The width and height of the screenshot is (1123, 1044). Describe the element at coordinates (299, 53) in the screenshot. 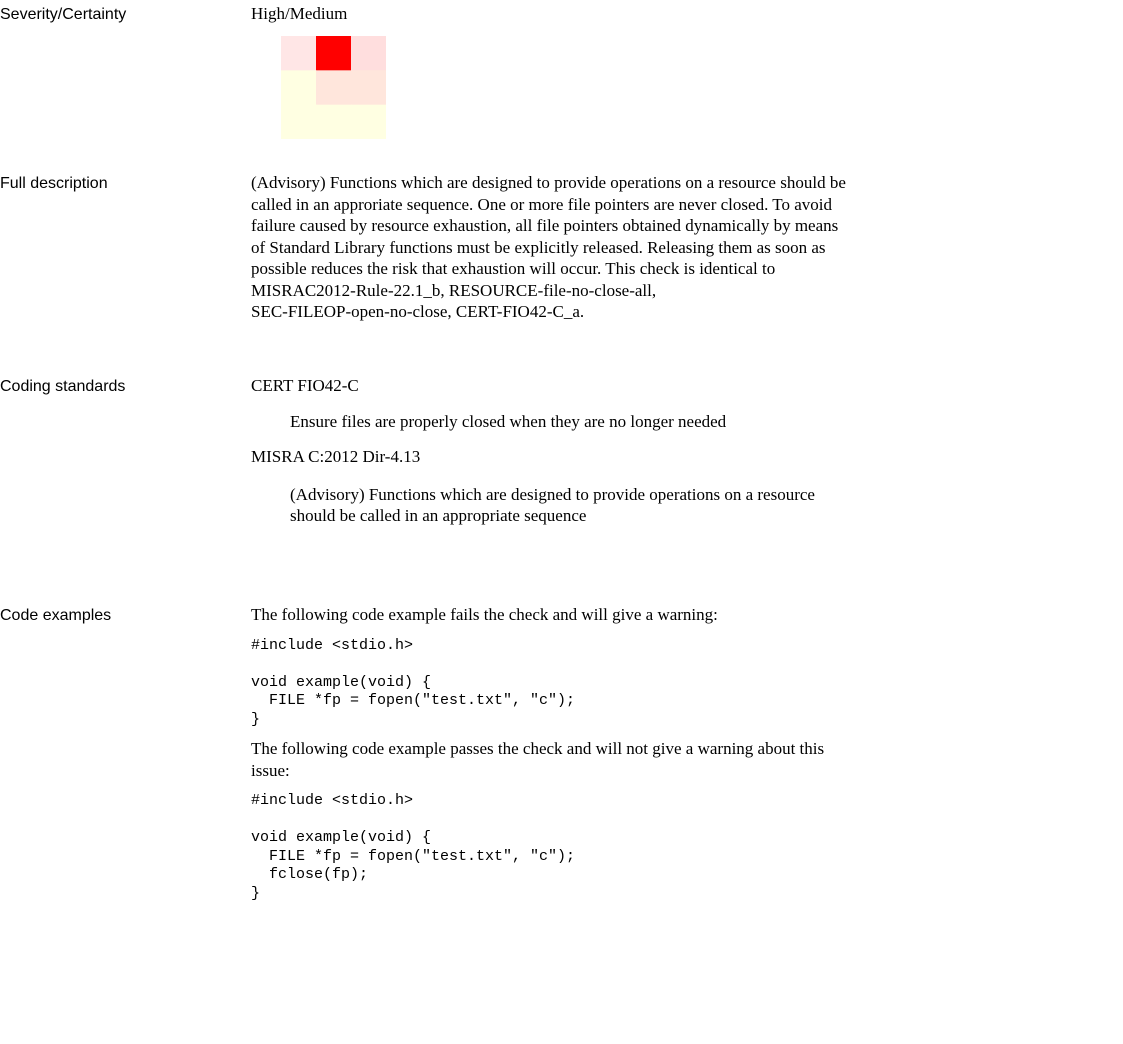

I see `severity-cell-r0-c0` at that location.